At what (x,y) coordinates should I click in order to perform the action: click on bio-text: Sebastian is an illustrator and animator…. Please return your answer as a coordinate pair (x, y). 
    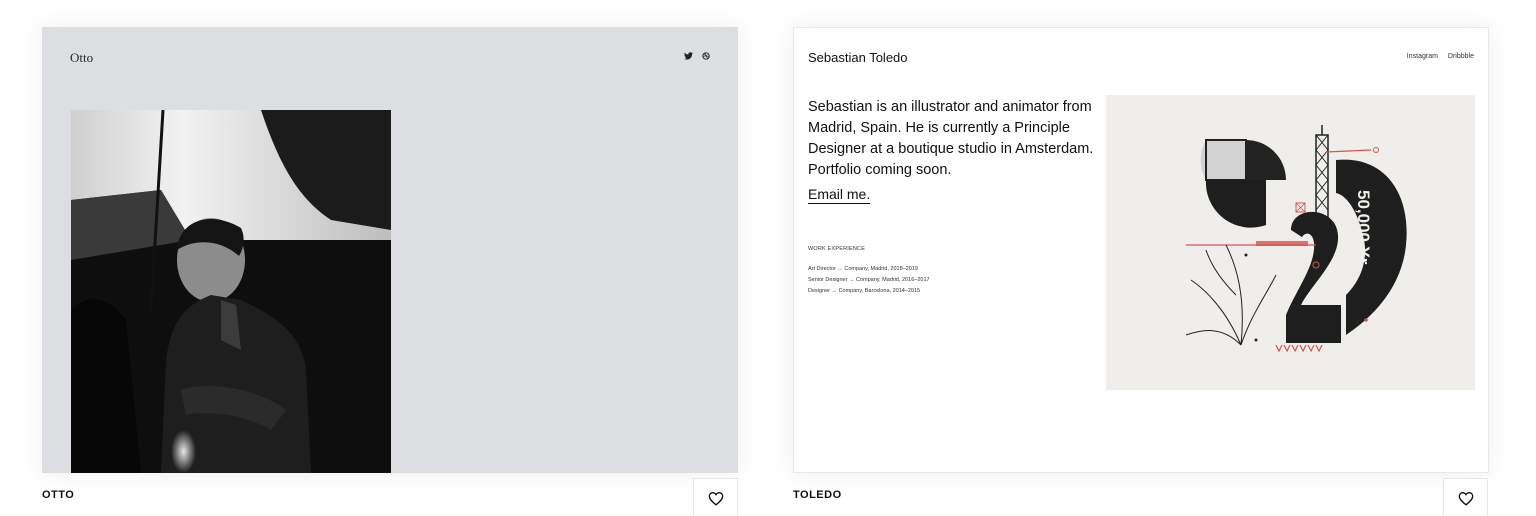
    Looking at the image, I should click on (951, 138).